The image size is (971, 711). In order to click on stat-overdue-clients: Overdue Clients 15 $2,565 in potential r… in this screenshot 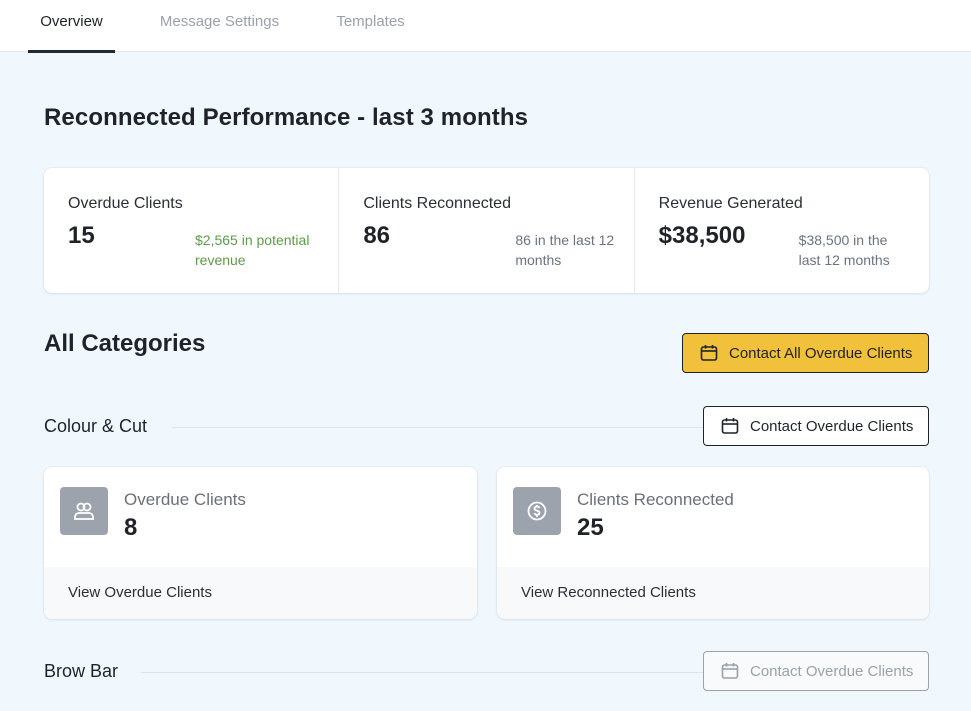, I will do `click(191, 230)`.